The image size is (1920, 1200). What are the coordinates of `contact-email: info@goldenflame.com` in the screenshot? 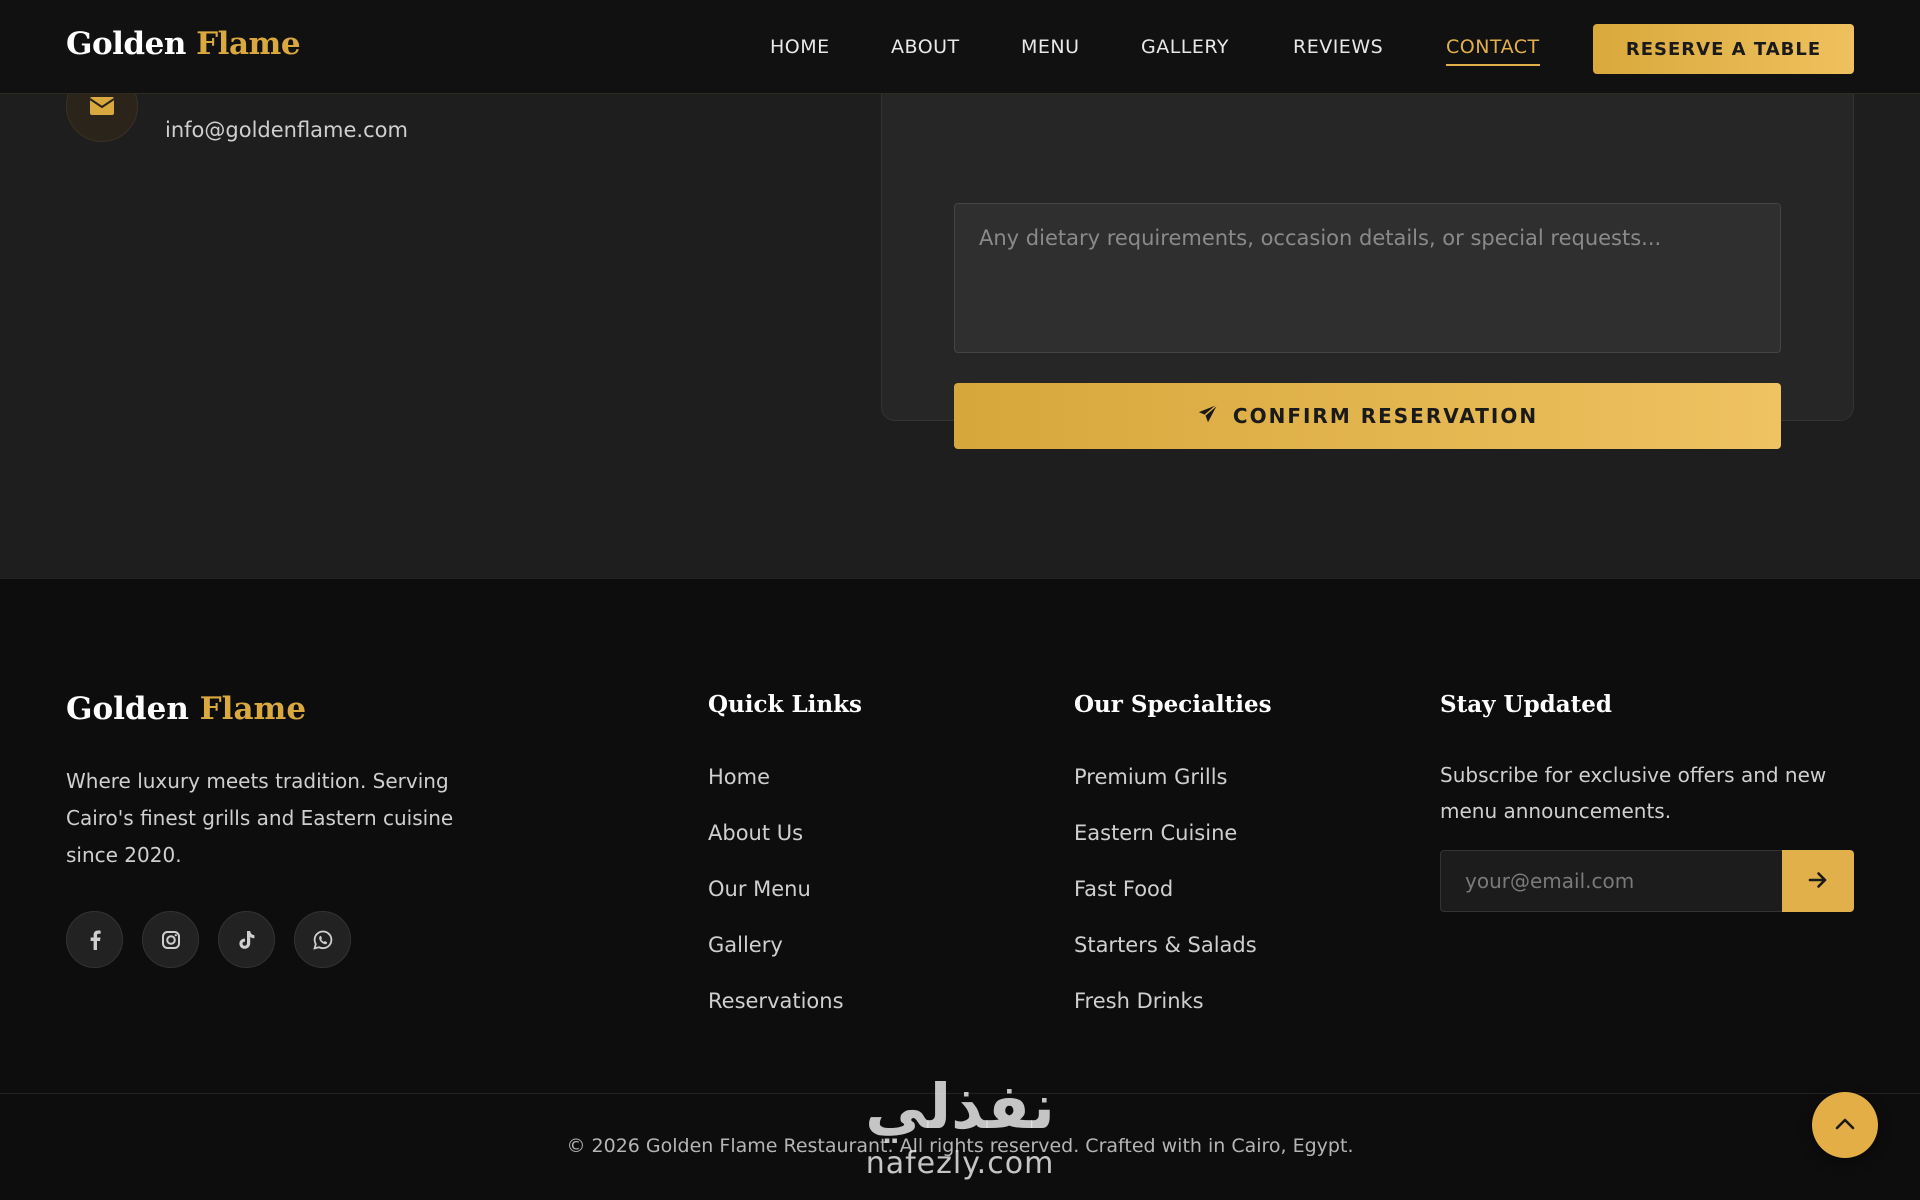 It's located at (286, 130).